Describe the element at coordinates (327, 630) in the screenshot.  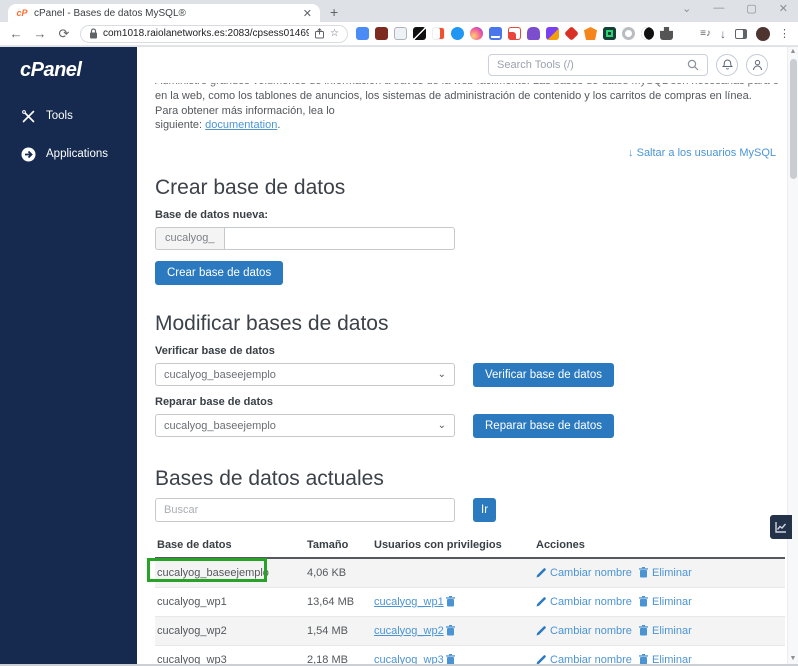
I see `database-size: 1,54 MB` at that location.